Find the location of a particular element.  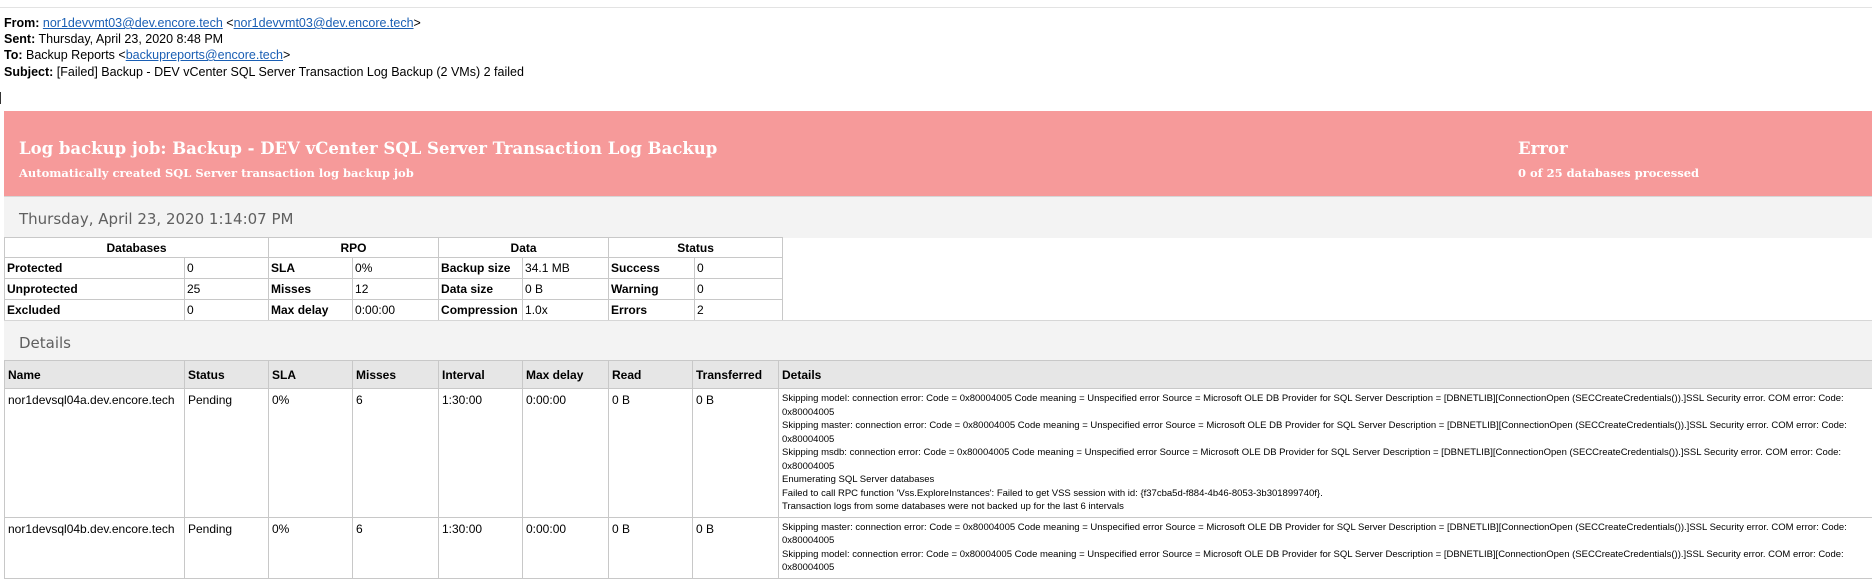

vm-name: nor1devsql04b.dev.encore.tech is located at coordinates (95, 547).